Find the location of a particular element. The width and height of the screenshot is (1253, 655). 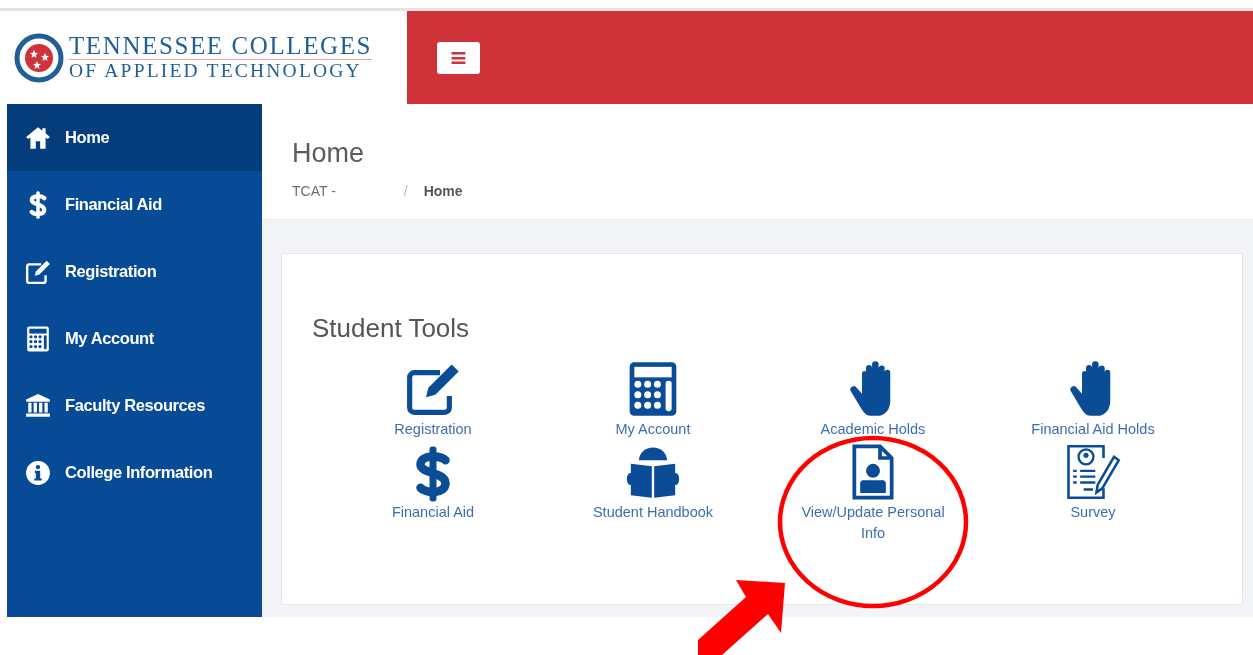

sidebar-item: College Information is located at coordinates (134, 472).